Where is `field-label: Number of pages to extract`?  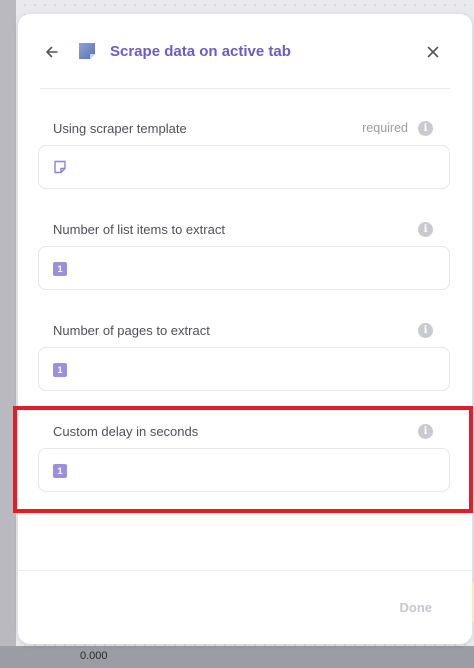 field-label: Number of pages to extract is located at coordinates (131, 330).